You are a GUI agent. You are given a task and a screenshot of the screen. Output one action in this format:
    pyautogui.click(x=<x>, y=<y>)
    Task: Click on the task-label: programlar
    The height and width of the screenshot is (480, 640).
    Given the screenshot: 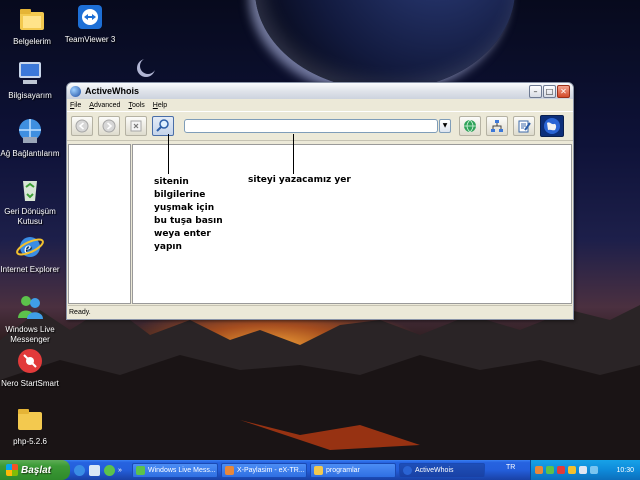 What is the action you would take?
    pyautogui.click(x=343, y=470)
    